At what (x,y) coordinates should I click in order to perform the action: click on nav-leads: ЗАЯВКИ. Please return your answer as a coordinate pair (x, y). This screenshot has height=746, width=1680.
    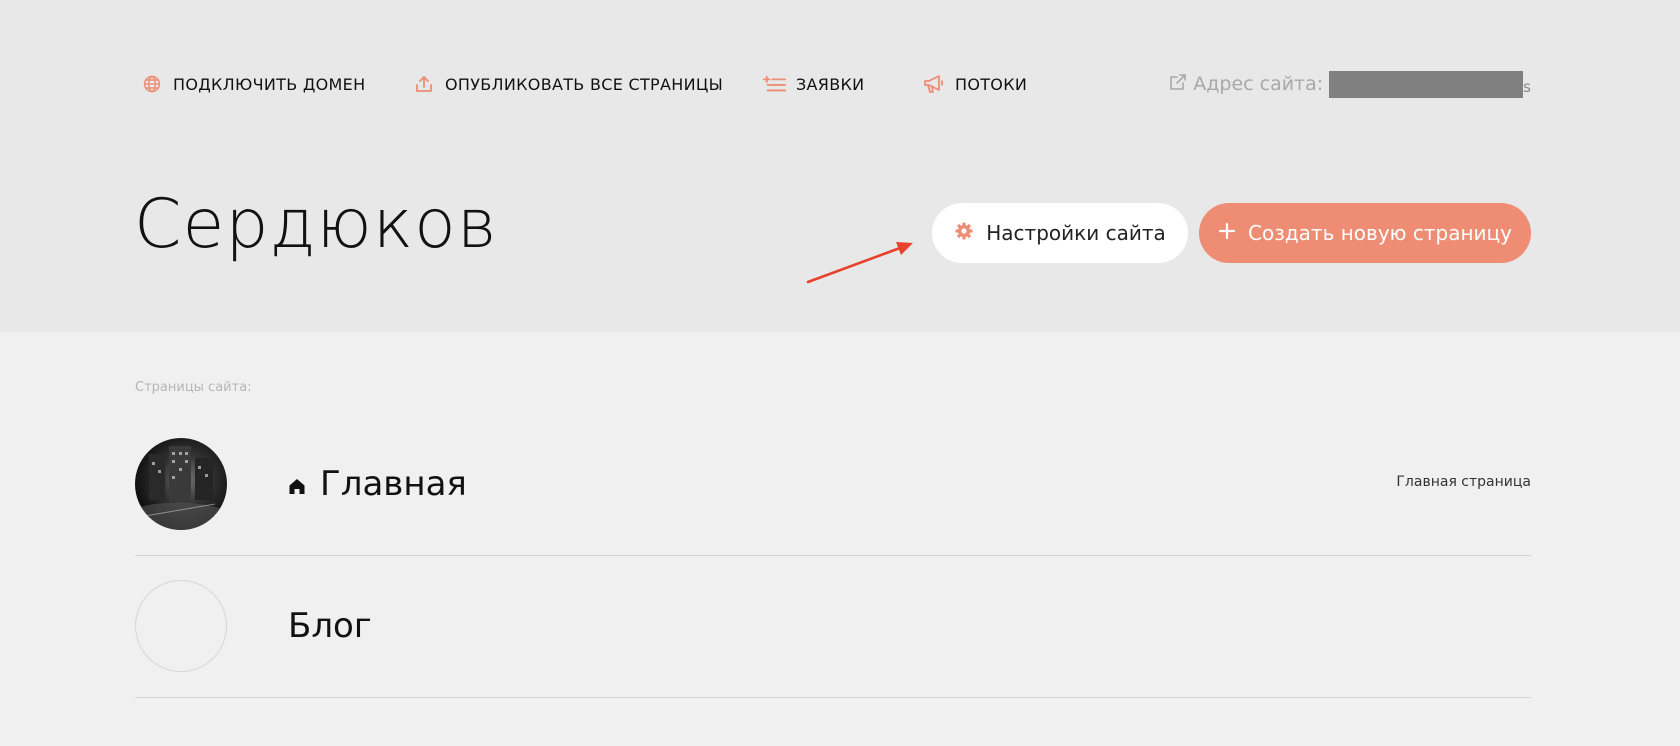
    Looking at the image, I should click on (813, 84).